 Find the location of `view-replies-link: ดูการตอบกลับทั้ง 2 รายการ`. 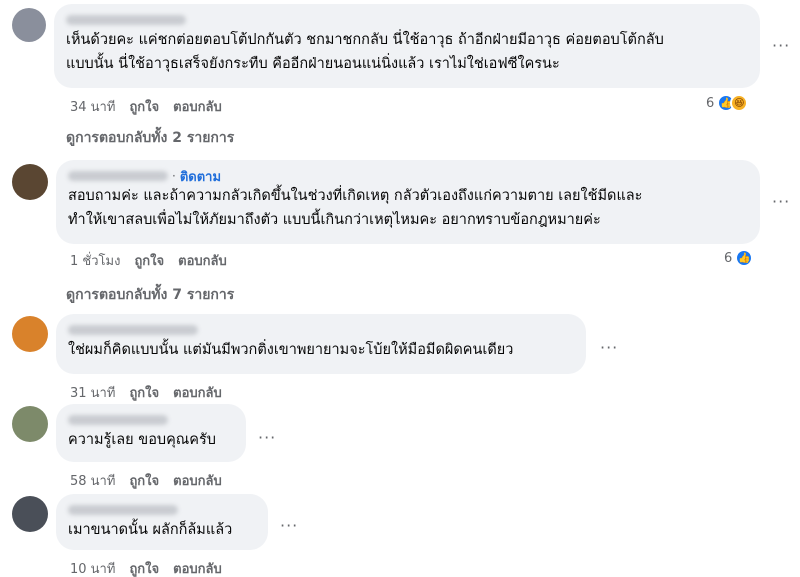

view-replies-link: ดูการตอบกลับทั้ง 2 รายการ is located at coordinates (150, 138).